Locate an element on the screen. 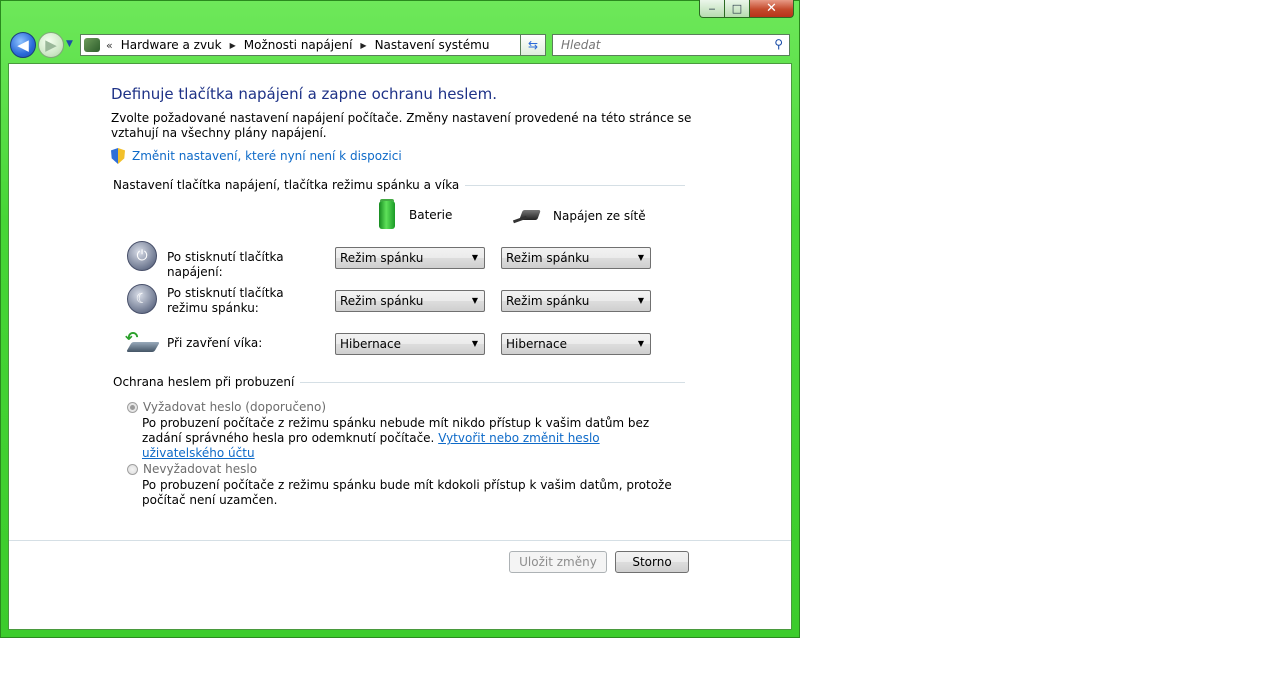 This screenshot has width=1280, height=680. no-password-option: Nevyžadovat heslo is located at coordinates (192, 469).